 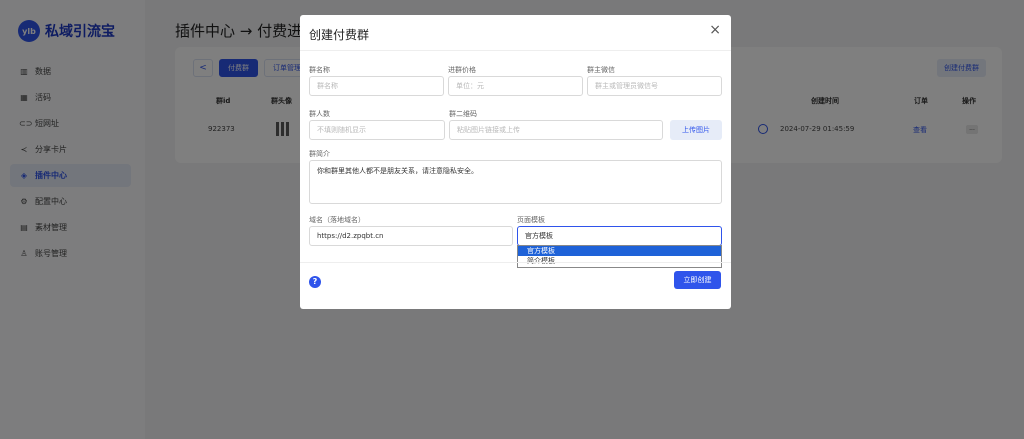 What do you see at coordinates (315, 282) in the screenshot?
I see `help-icon: ?` at bounding box center [315, 282].